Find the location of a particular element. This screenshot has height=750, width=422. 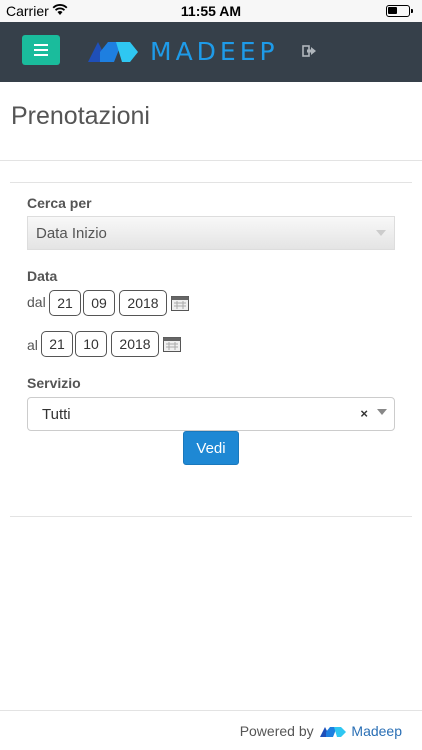

cerca-per-label: Cerca per is located at coordinates (59, 203).